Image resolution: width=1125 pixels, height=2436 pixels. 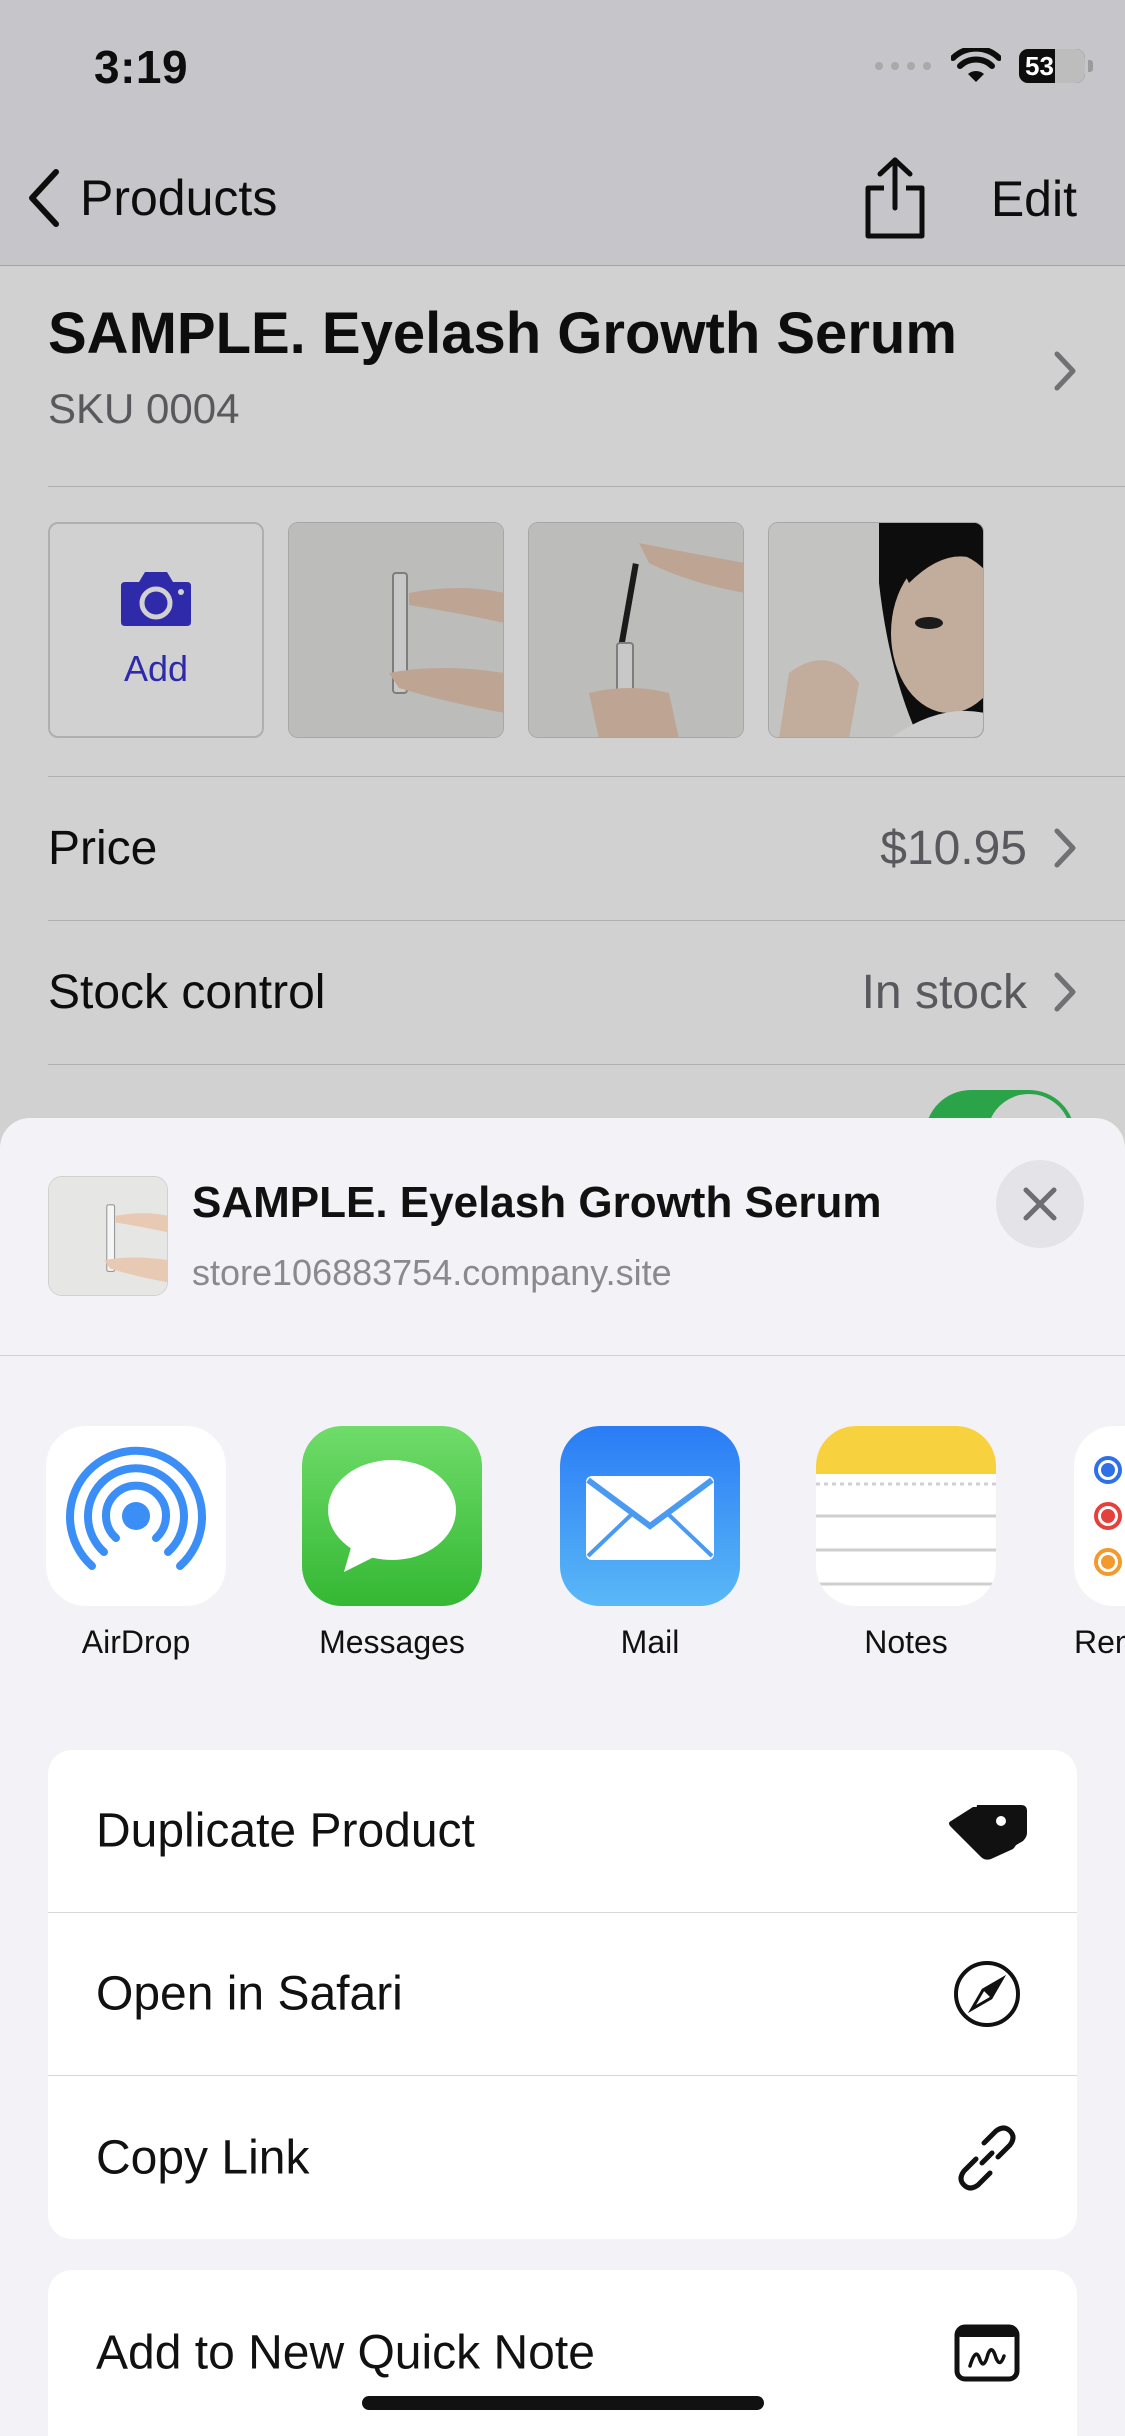 What do you see at coordinates (285, 1831) in the screenshot?
I see `action-label: Duplicate Product` at bounding box center [285, 1831].